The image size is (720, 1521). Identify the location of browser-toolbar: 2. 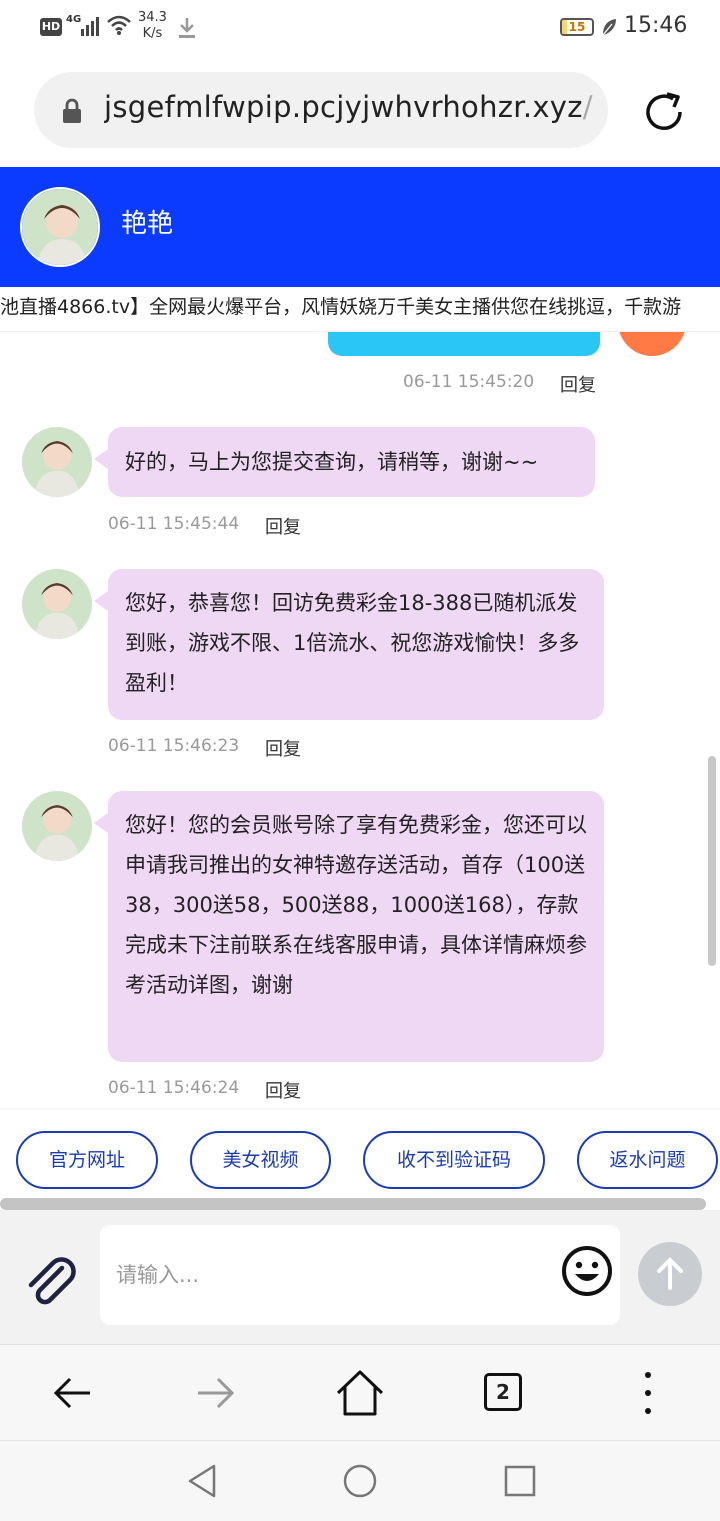
(360, 1392).